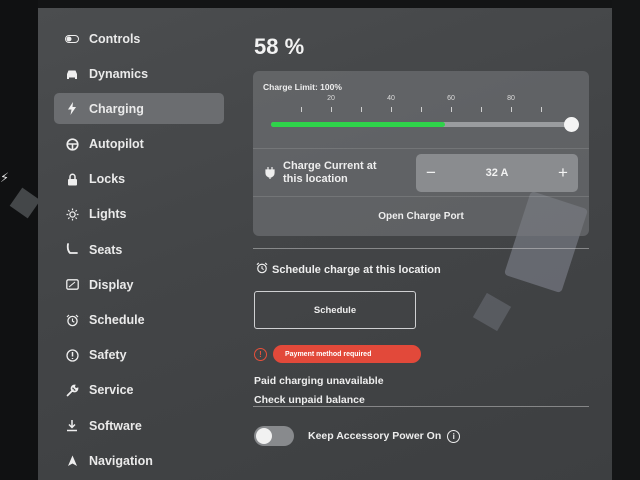 The height and width of the screenshot is (480, 640). Describe the element at coordinates (117, 320) in the screenshot. I see `sidebar-item-label: Schedule` at that location.